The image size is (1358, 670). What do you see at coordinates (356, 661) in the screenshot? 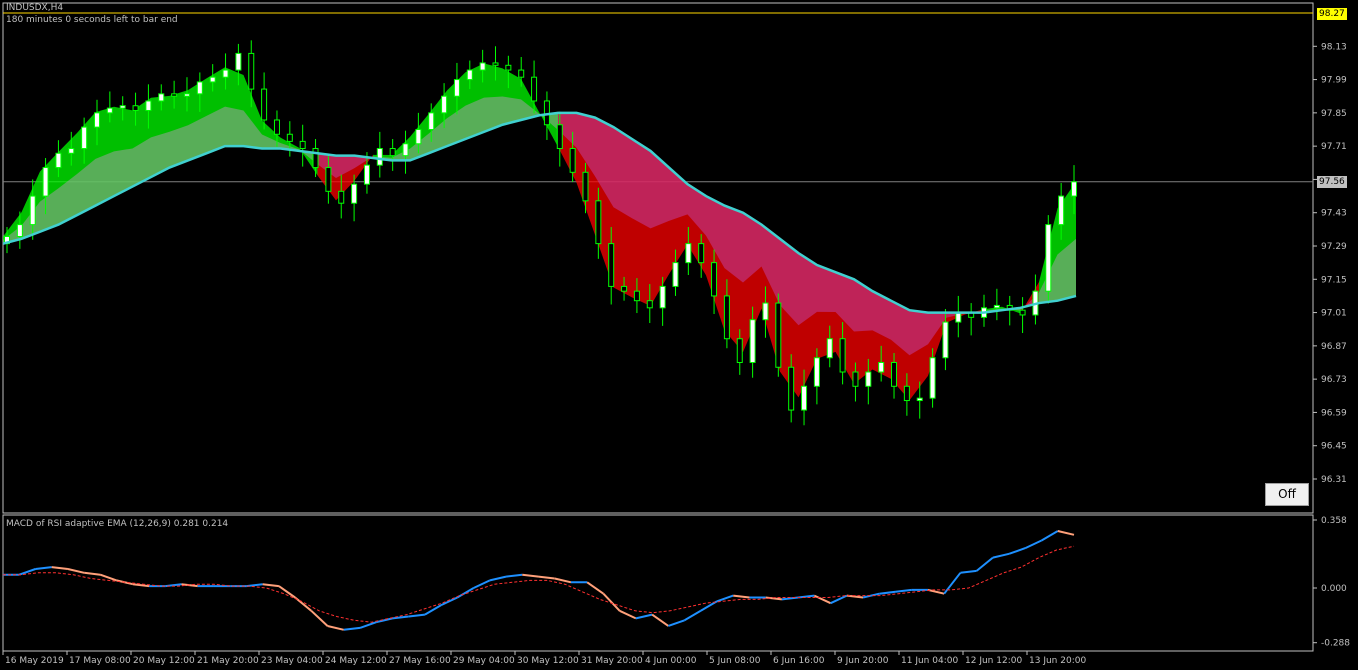
I see `time-tick-label: 24 May 12:00` at bounding box center [356, 661].